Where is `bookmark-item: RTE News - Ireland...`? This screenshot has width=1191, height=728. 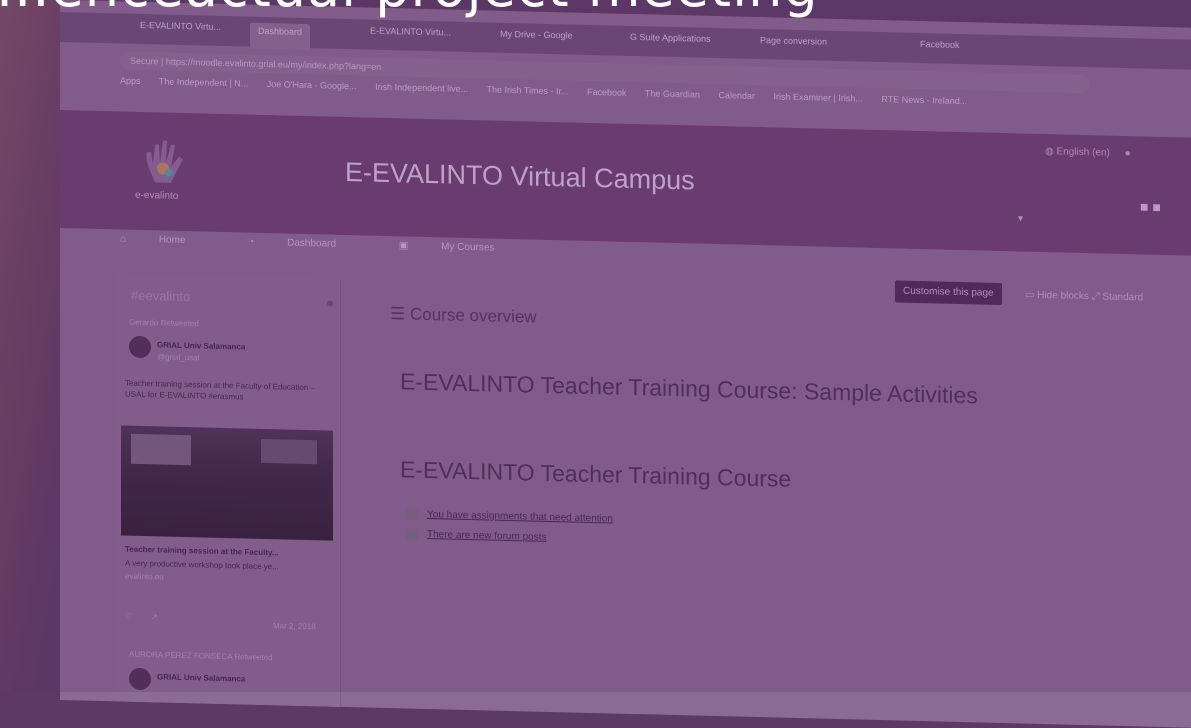
bookmark-item: RTE News - Ireland... is located at coordinates (924, 100).